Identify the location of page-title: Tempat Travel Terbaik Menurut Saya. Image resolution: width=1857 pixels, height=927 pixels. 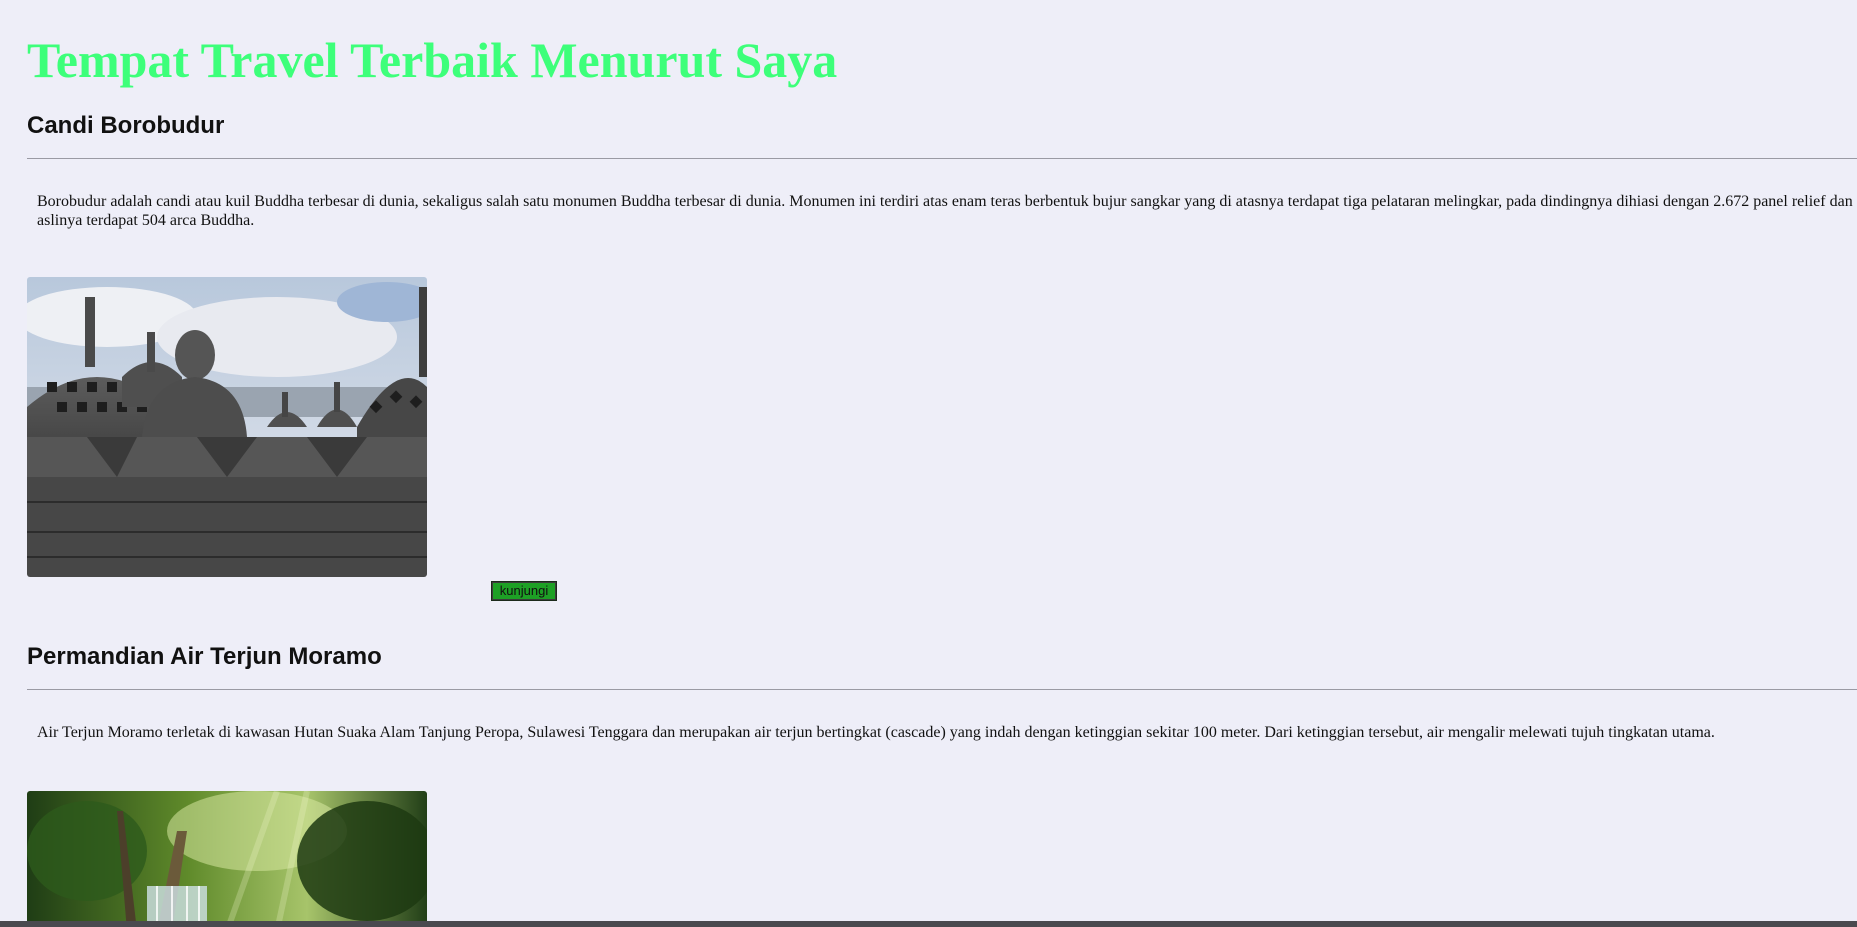
(432, 60).